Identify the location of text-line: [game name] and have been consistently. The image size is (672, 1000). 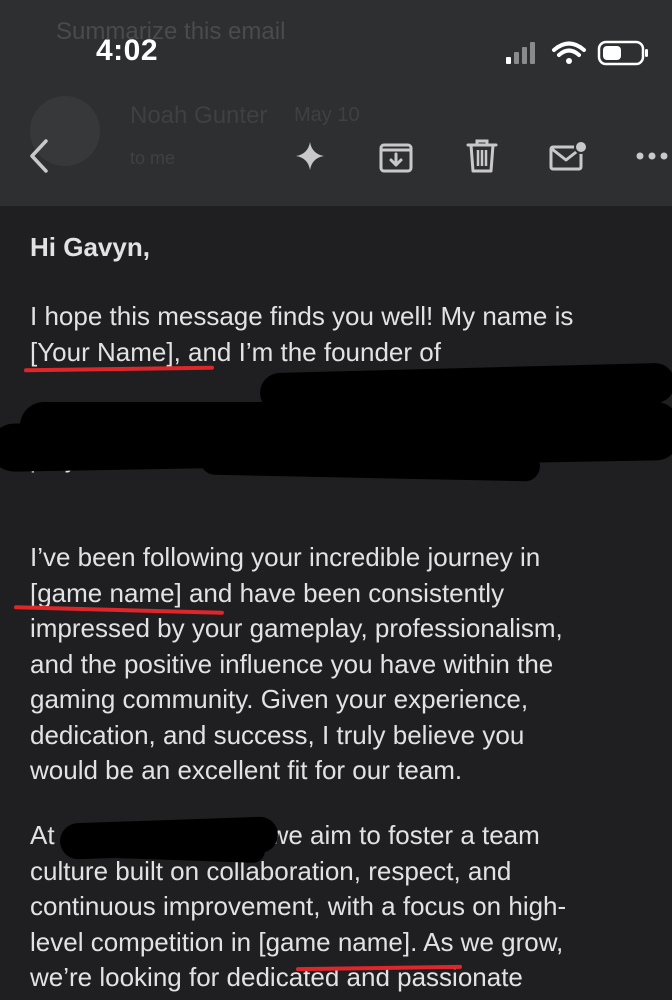
(345, 594).